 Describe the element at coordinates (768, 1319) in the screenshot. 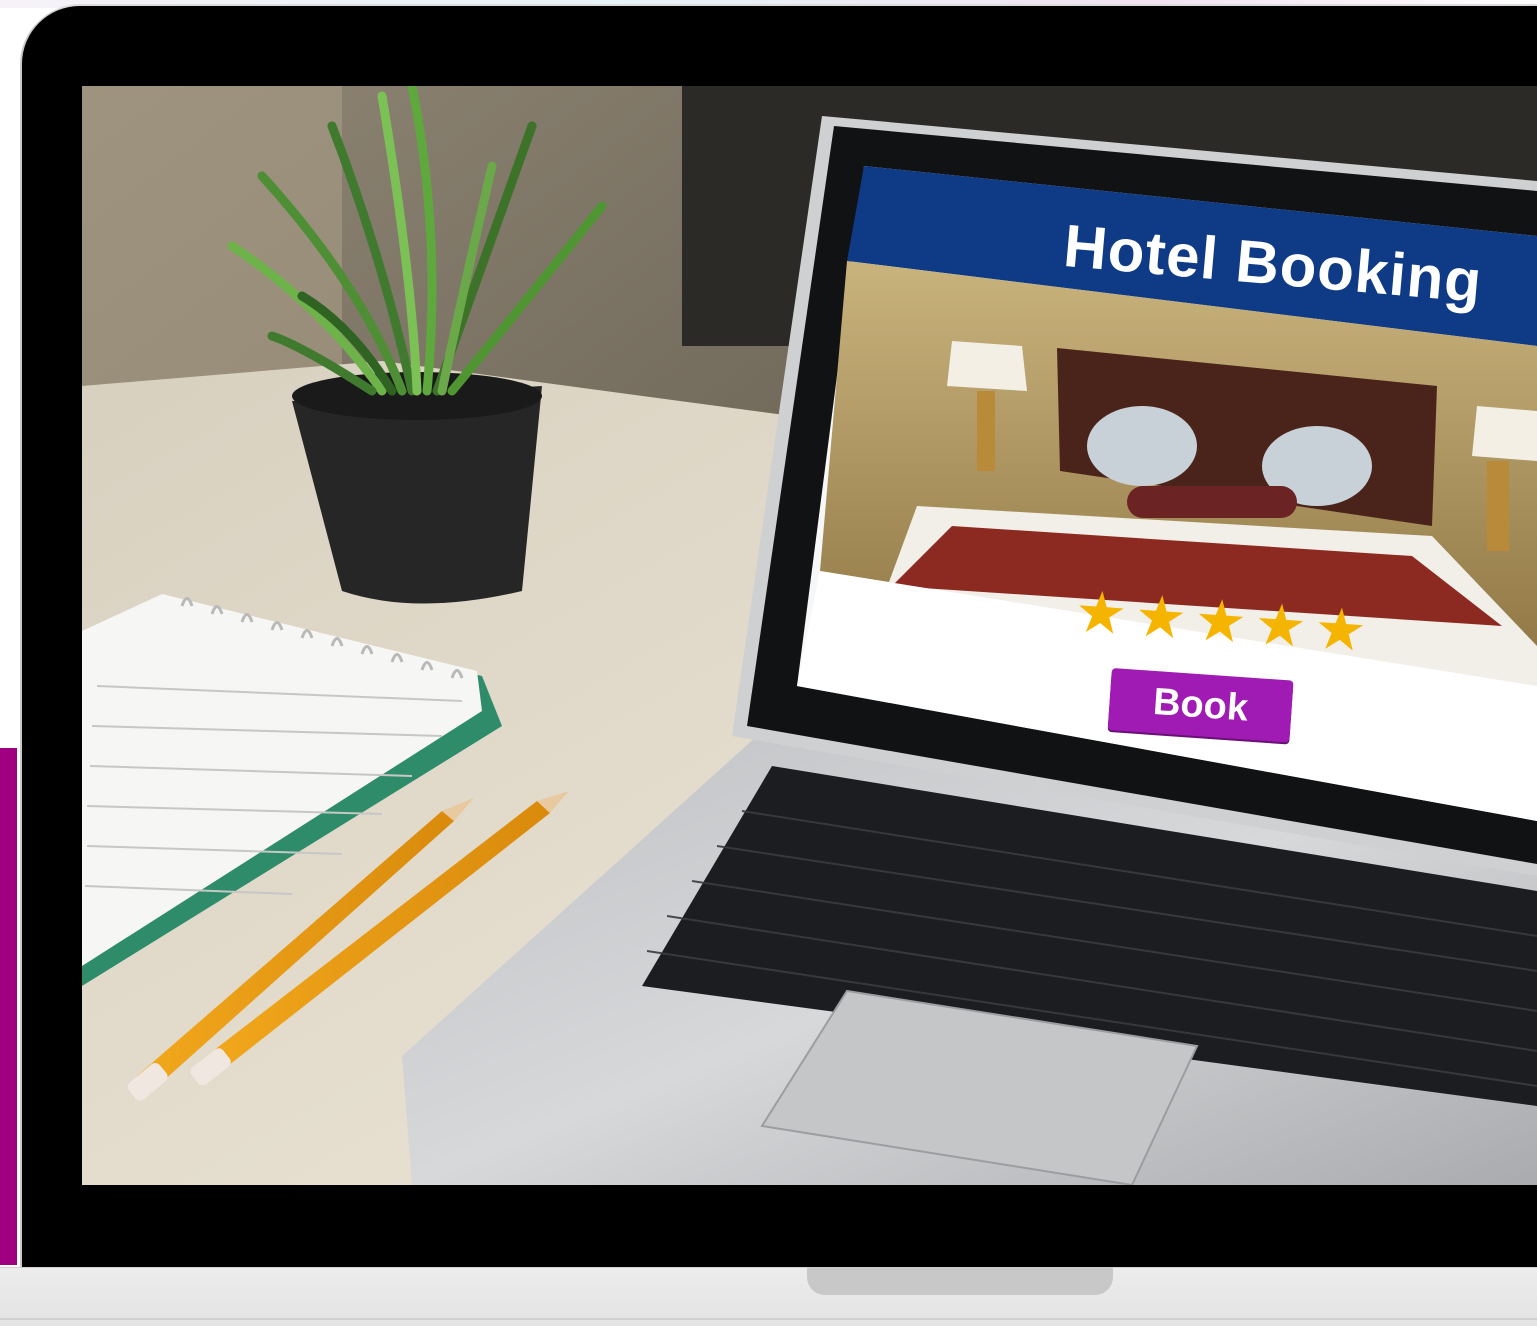

I see `monitor-base-edge` at that location.